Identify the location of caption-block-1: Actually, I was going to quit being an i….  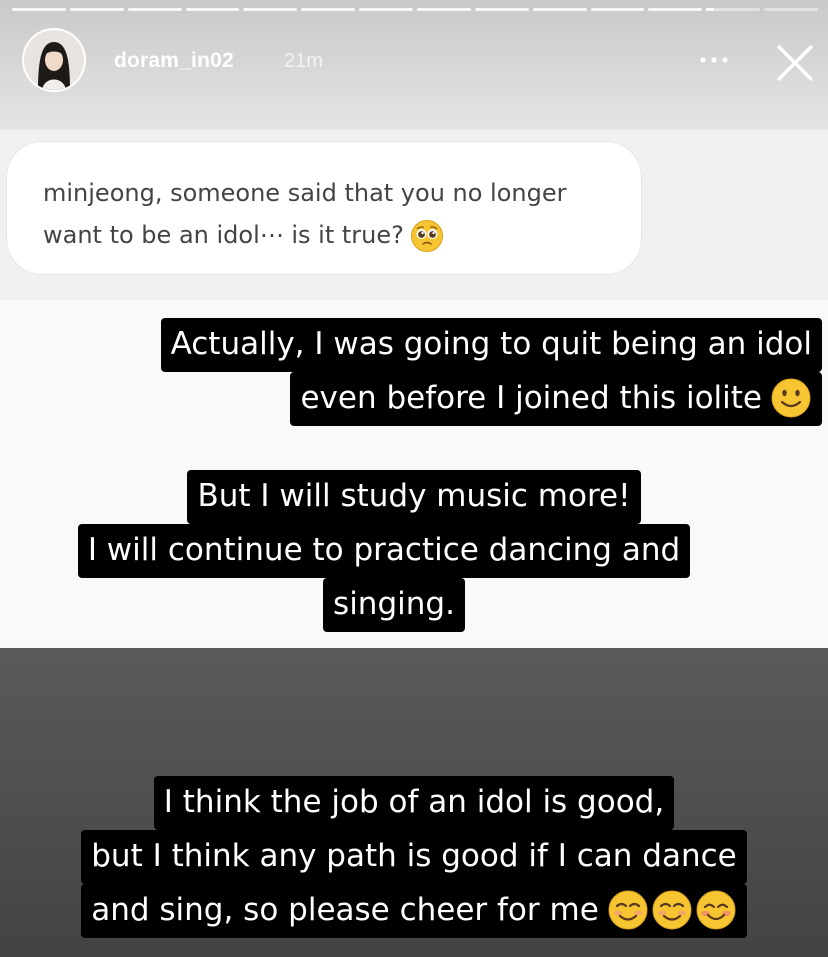
(491, 372).